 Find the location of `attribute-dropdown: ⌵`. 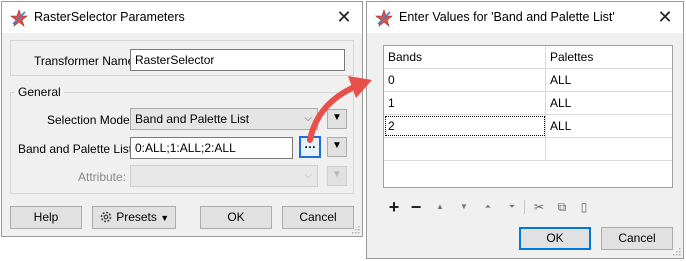

attribute-dropdown: ⌵ is located at coordinates (224, 176).